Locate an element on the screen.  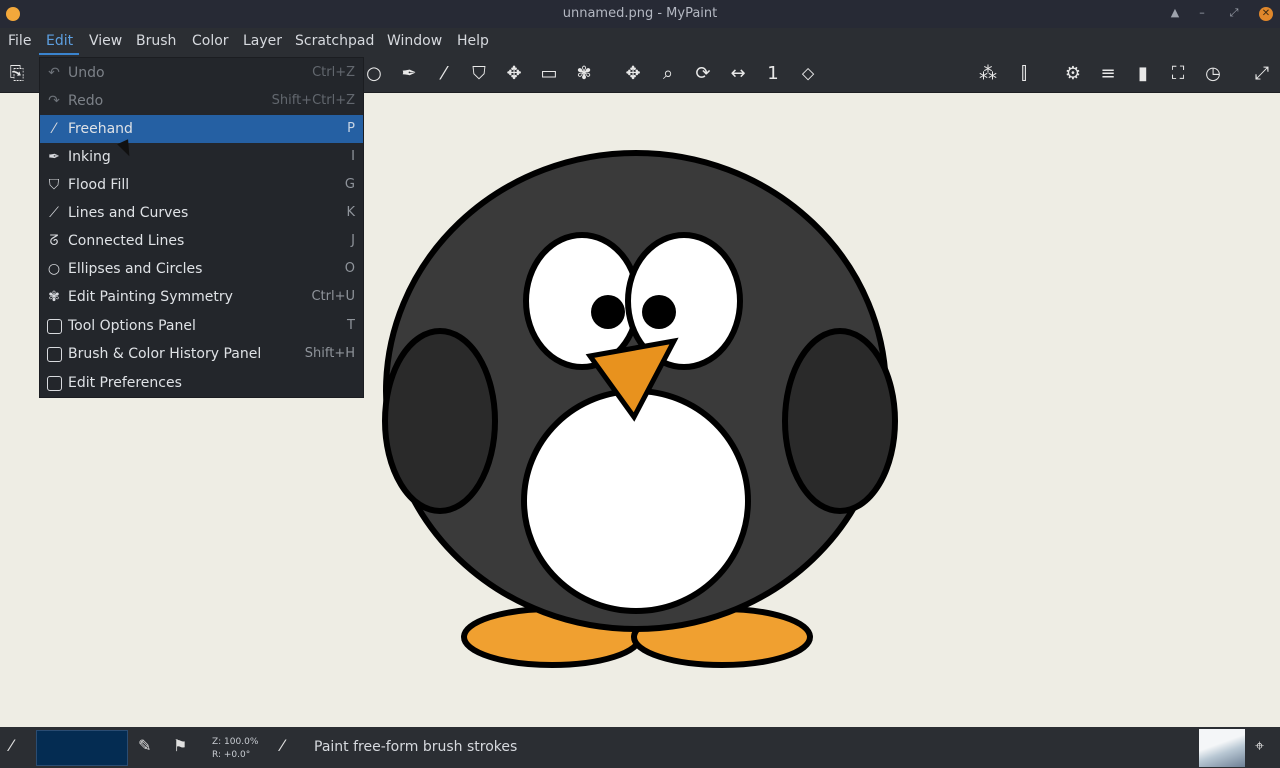
mirror-view-icon: ↔ is located at coordinates (738, 74).